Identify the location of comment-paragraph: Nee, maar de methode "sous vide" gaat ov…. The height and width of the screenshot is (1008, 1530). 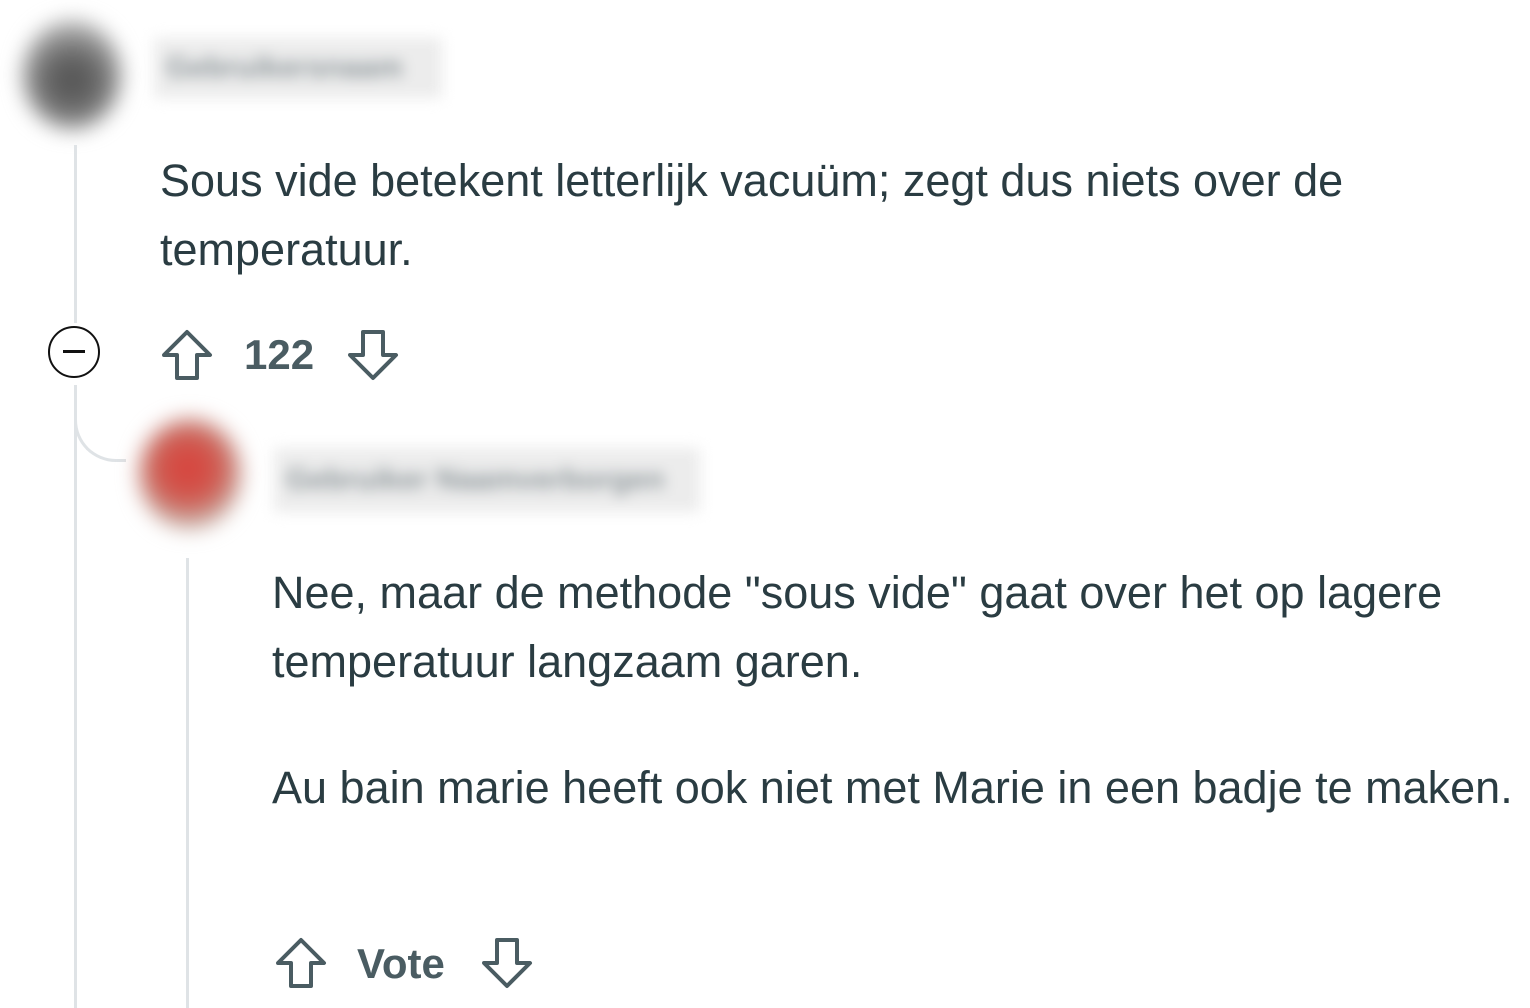
(857, 627).